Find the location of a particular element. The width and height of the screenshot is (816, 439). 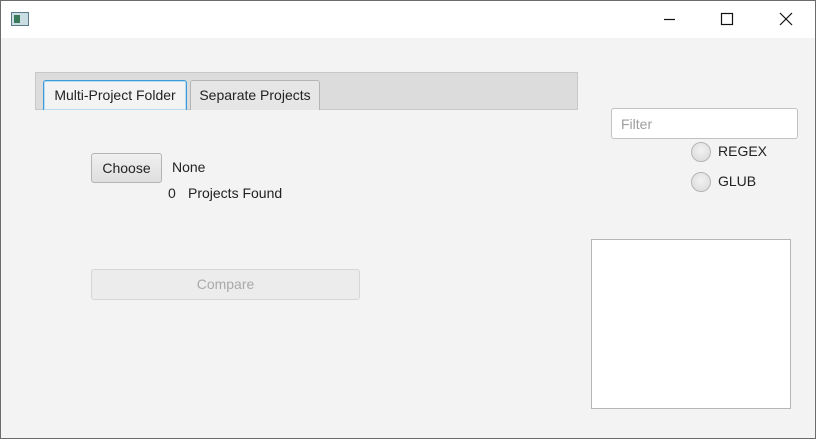

projects-found-label: Projects Found is located at coordinates (235, 193).